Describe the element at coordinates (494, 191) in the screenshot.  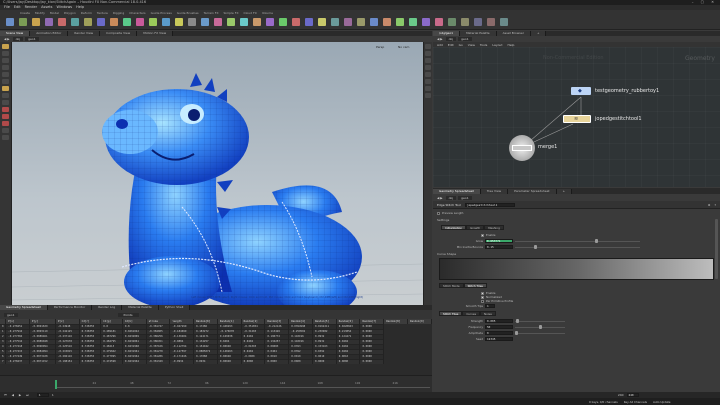
I see `tab-tree-view: Tree View` at that location.